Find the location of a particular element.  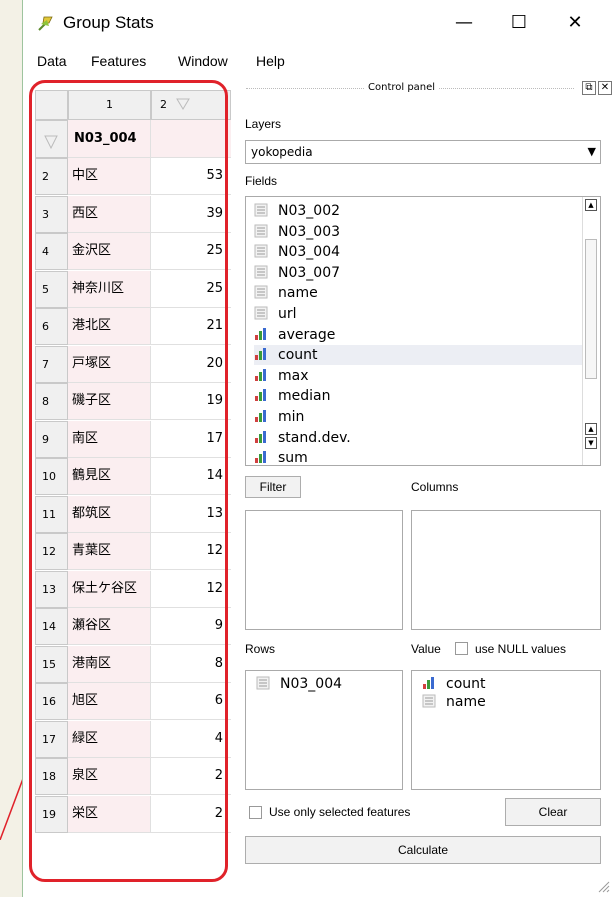

field-item: url is located at coordinates (419, 314).